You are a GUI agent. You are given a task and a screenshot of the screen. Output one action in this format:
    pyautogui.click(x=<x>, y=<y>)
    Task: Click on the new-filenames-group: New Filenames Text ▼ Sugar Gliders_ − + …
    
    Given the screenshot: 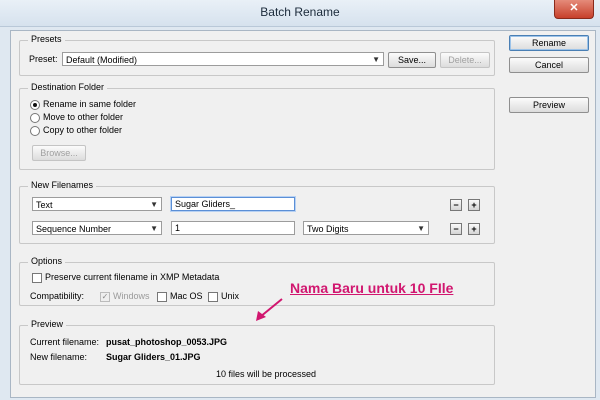 What is the action you would take?
    pyautogui.click(x=257, y=212)
    